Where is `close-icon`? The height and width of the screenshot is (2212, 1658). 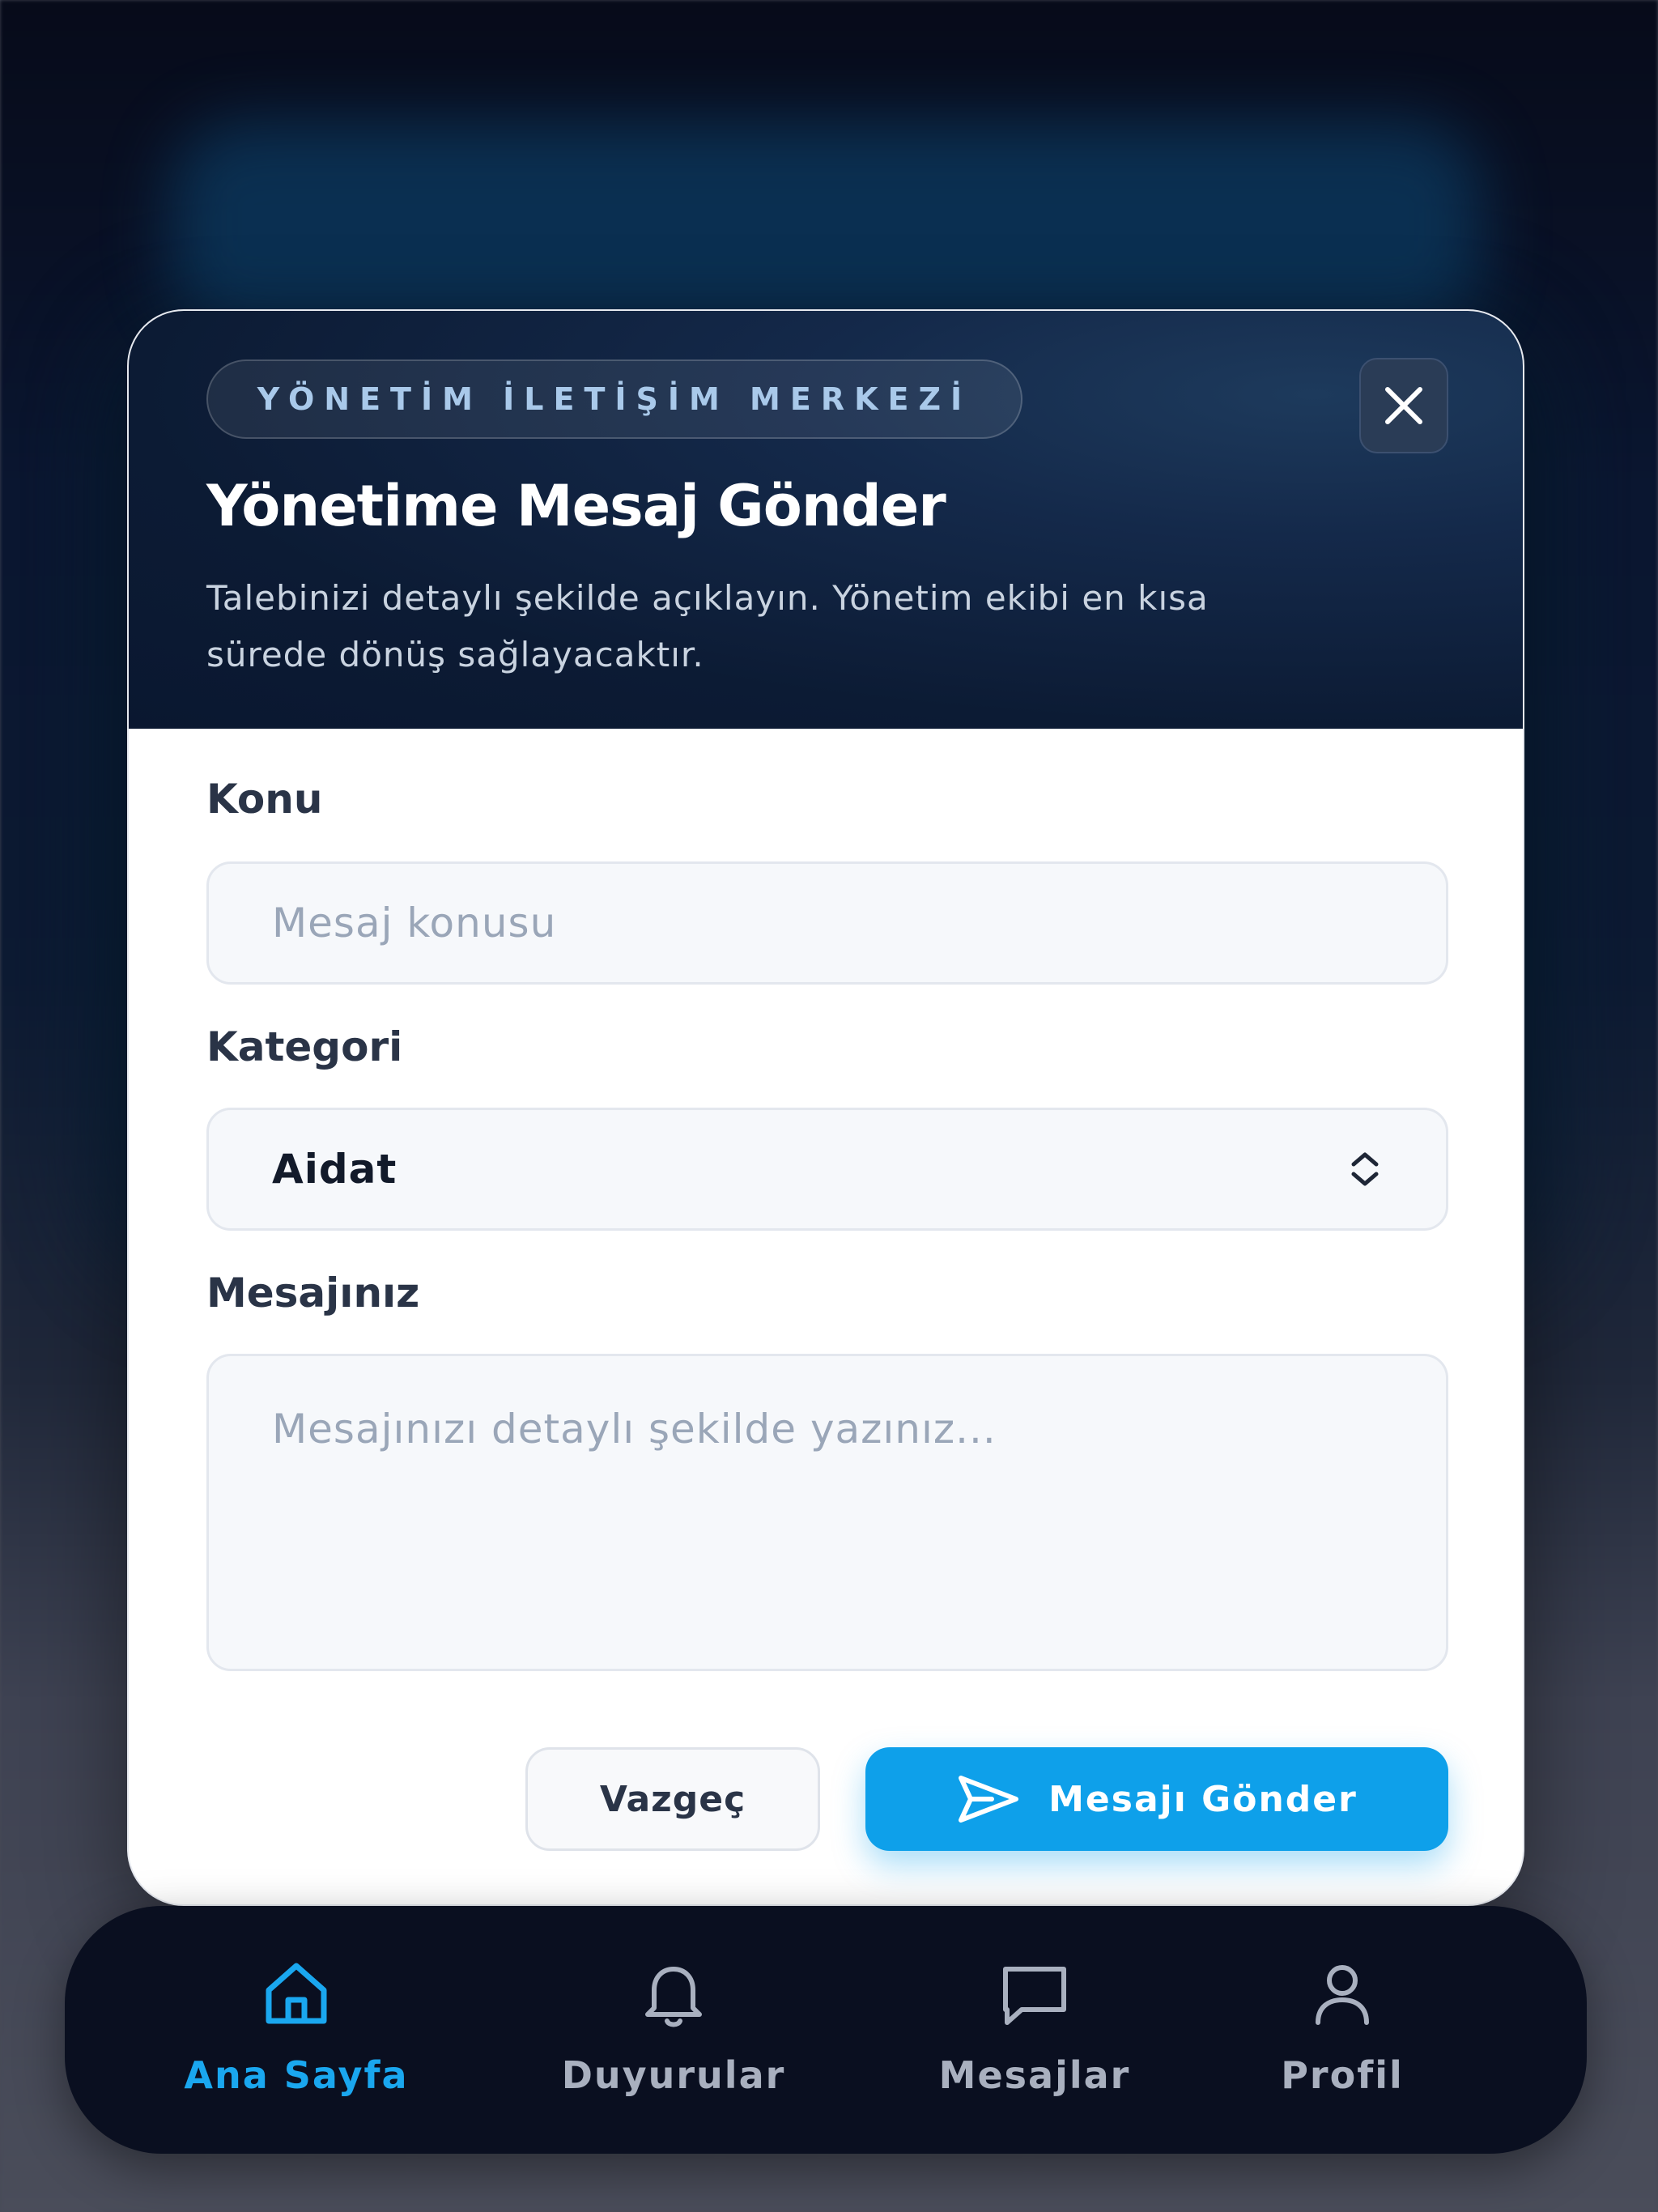 close-icon is located at coordinates (1403, 406).